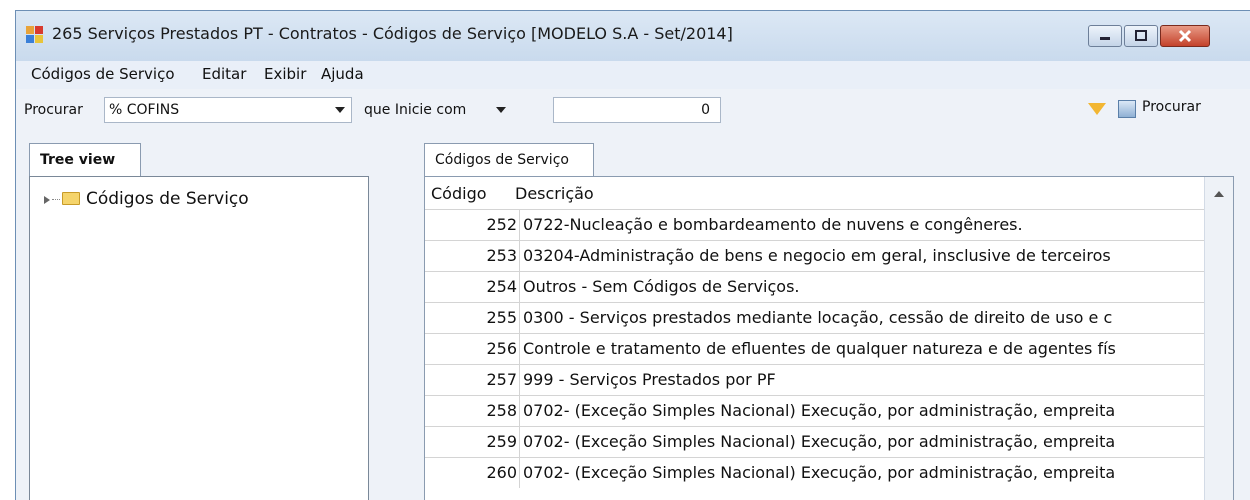 The height and width of the screenshot is (500, 1250). I want to click on tree-line, so click(56, 199).